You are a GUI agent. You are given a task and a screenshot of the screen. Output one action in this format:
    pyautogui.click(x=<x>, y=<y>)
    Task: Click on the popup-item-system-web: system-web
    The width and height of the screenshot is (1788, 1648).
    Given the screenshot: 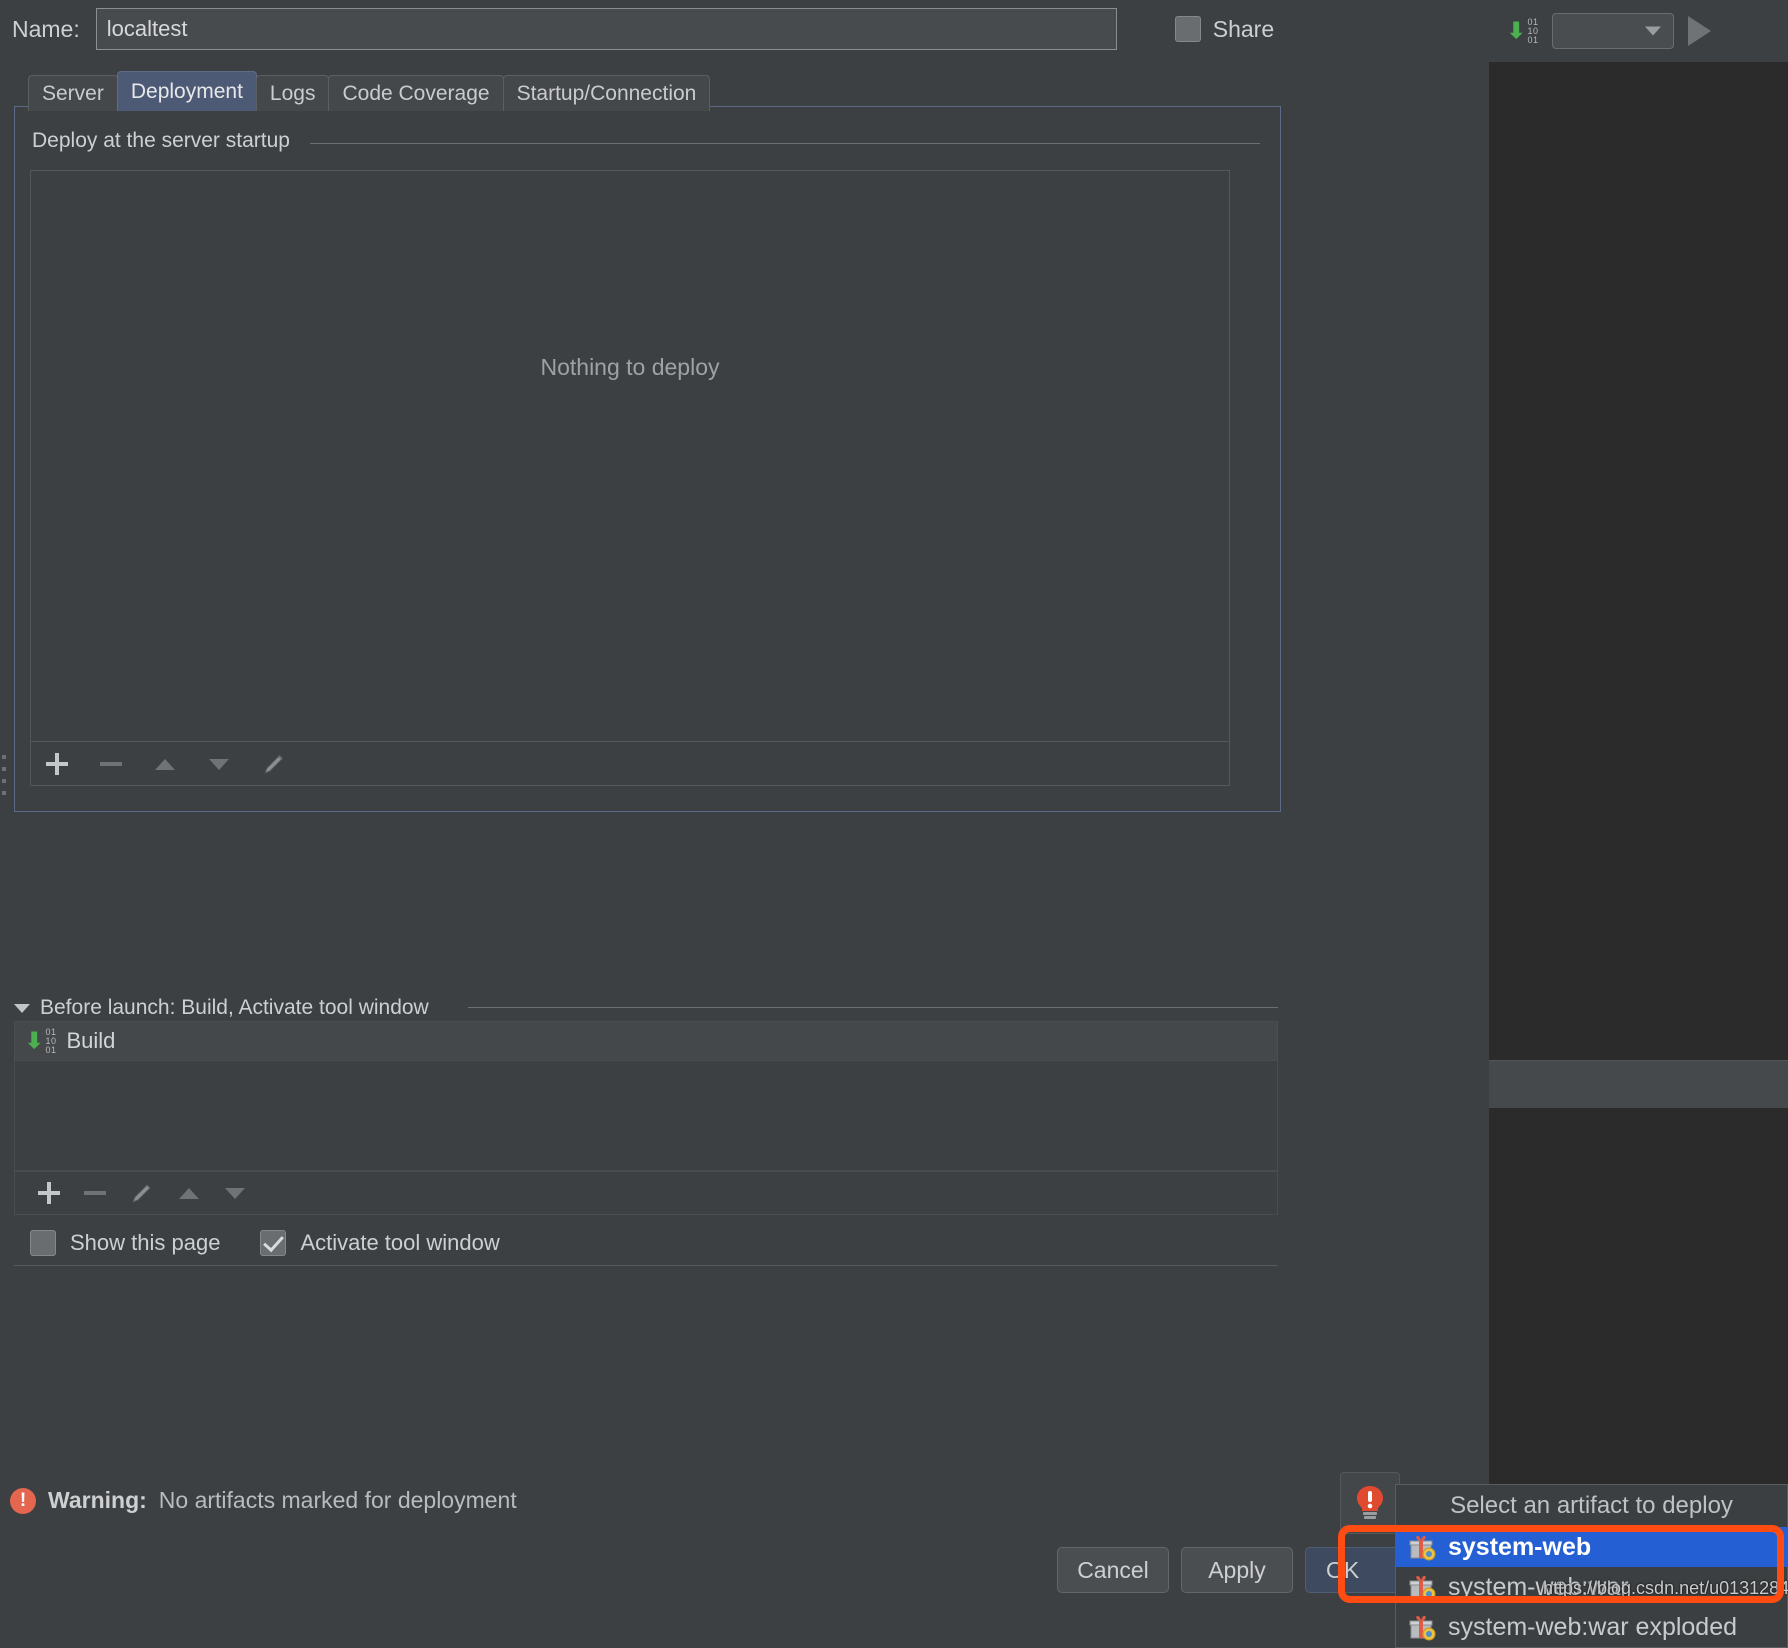 What is the action you would take?
    pyautogui.click(x=1591, y=1547)
    